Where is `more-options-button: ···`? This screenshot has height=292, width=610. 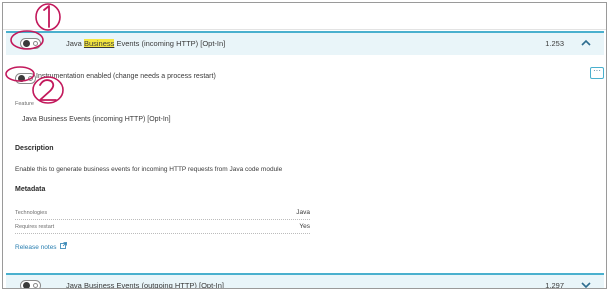
more-options-button: ··· is located at coordinates (597, 73).